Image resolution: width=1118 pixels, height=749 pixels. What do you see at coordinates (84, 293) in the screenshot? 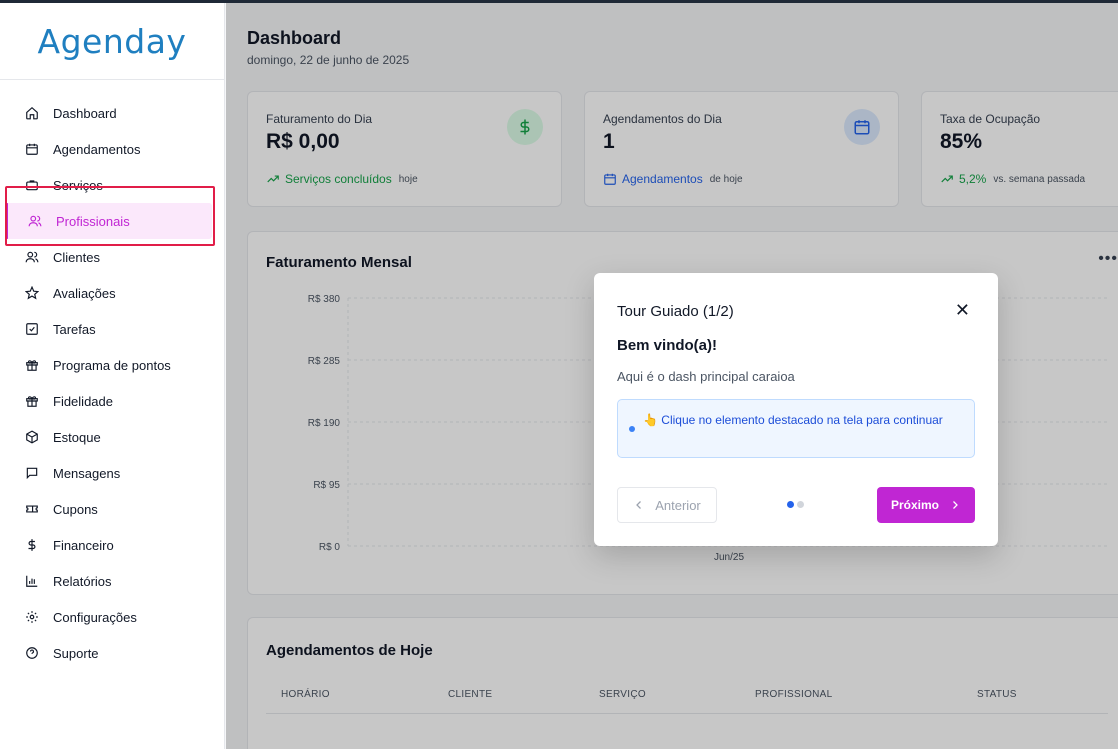
I see `sidebar-item-label: Avaliações` at bounding box center [84, 293].